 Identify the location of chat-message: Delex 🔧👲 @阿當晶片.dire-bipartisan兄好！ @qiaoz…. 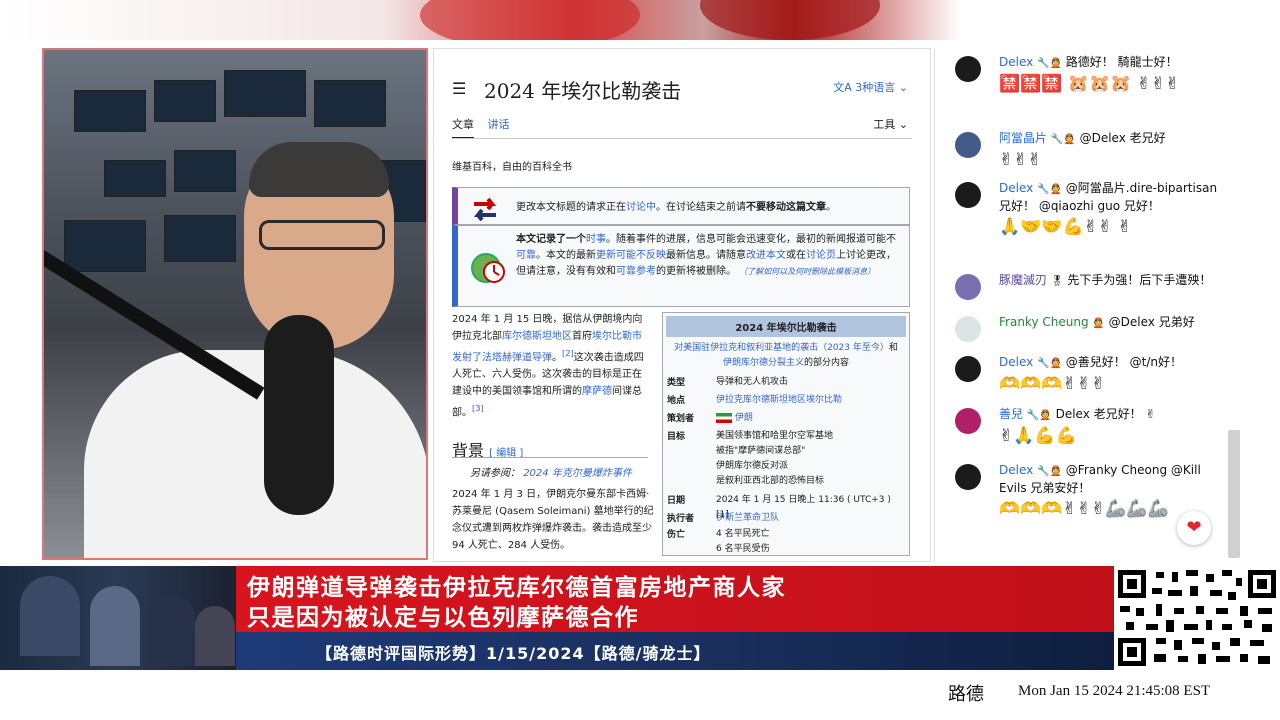
(1091, 209).